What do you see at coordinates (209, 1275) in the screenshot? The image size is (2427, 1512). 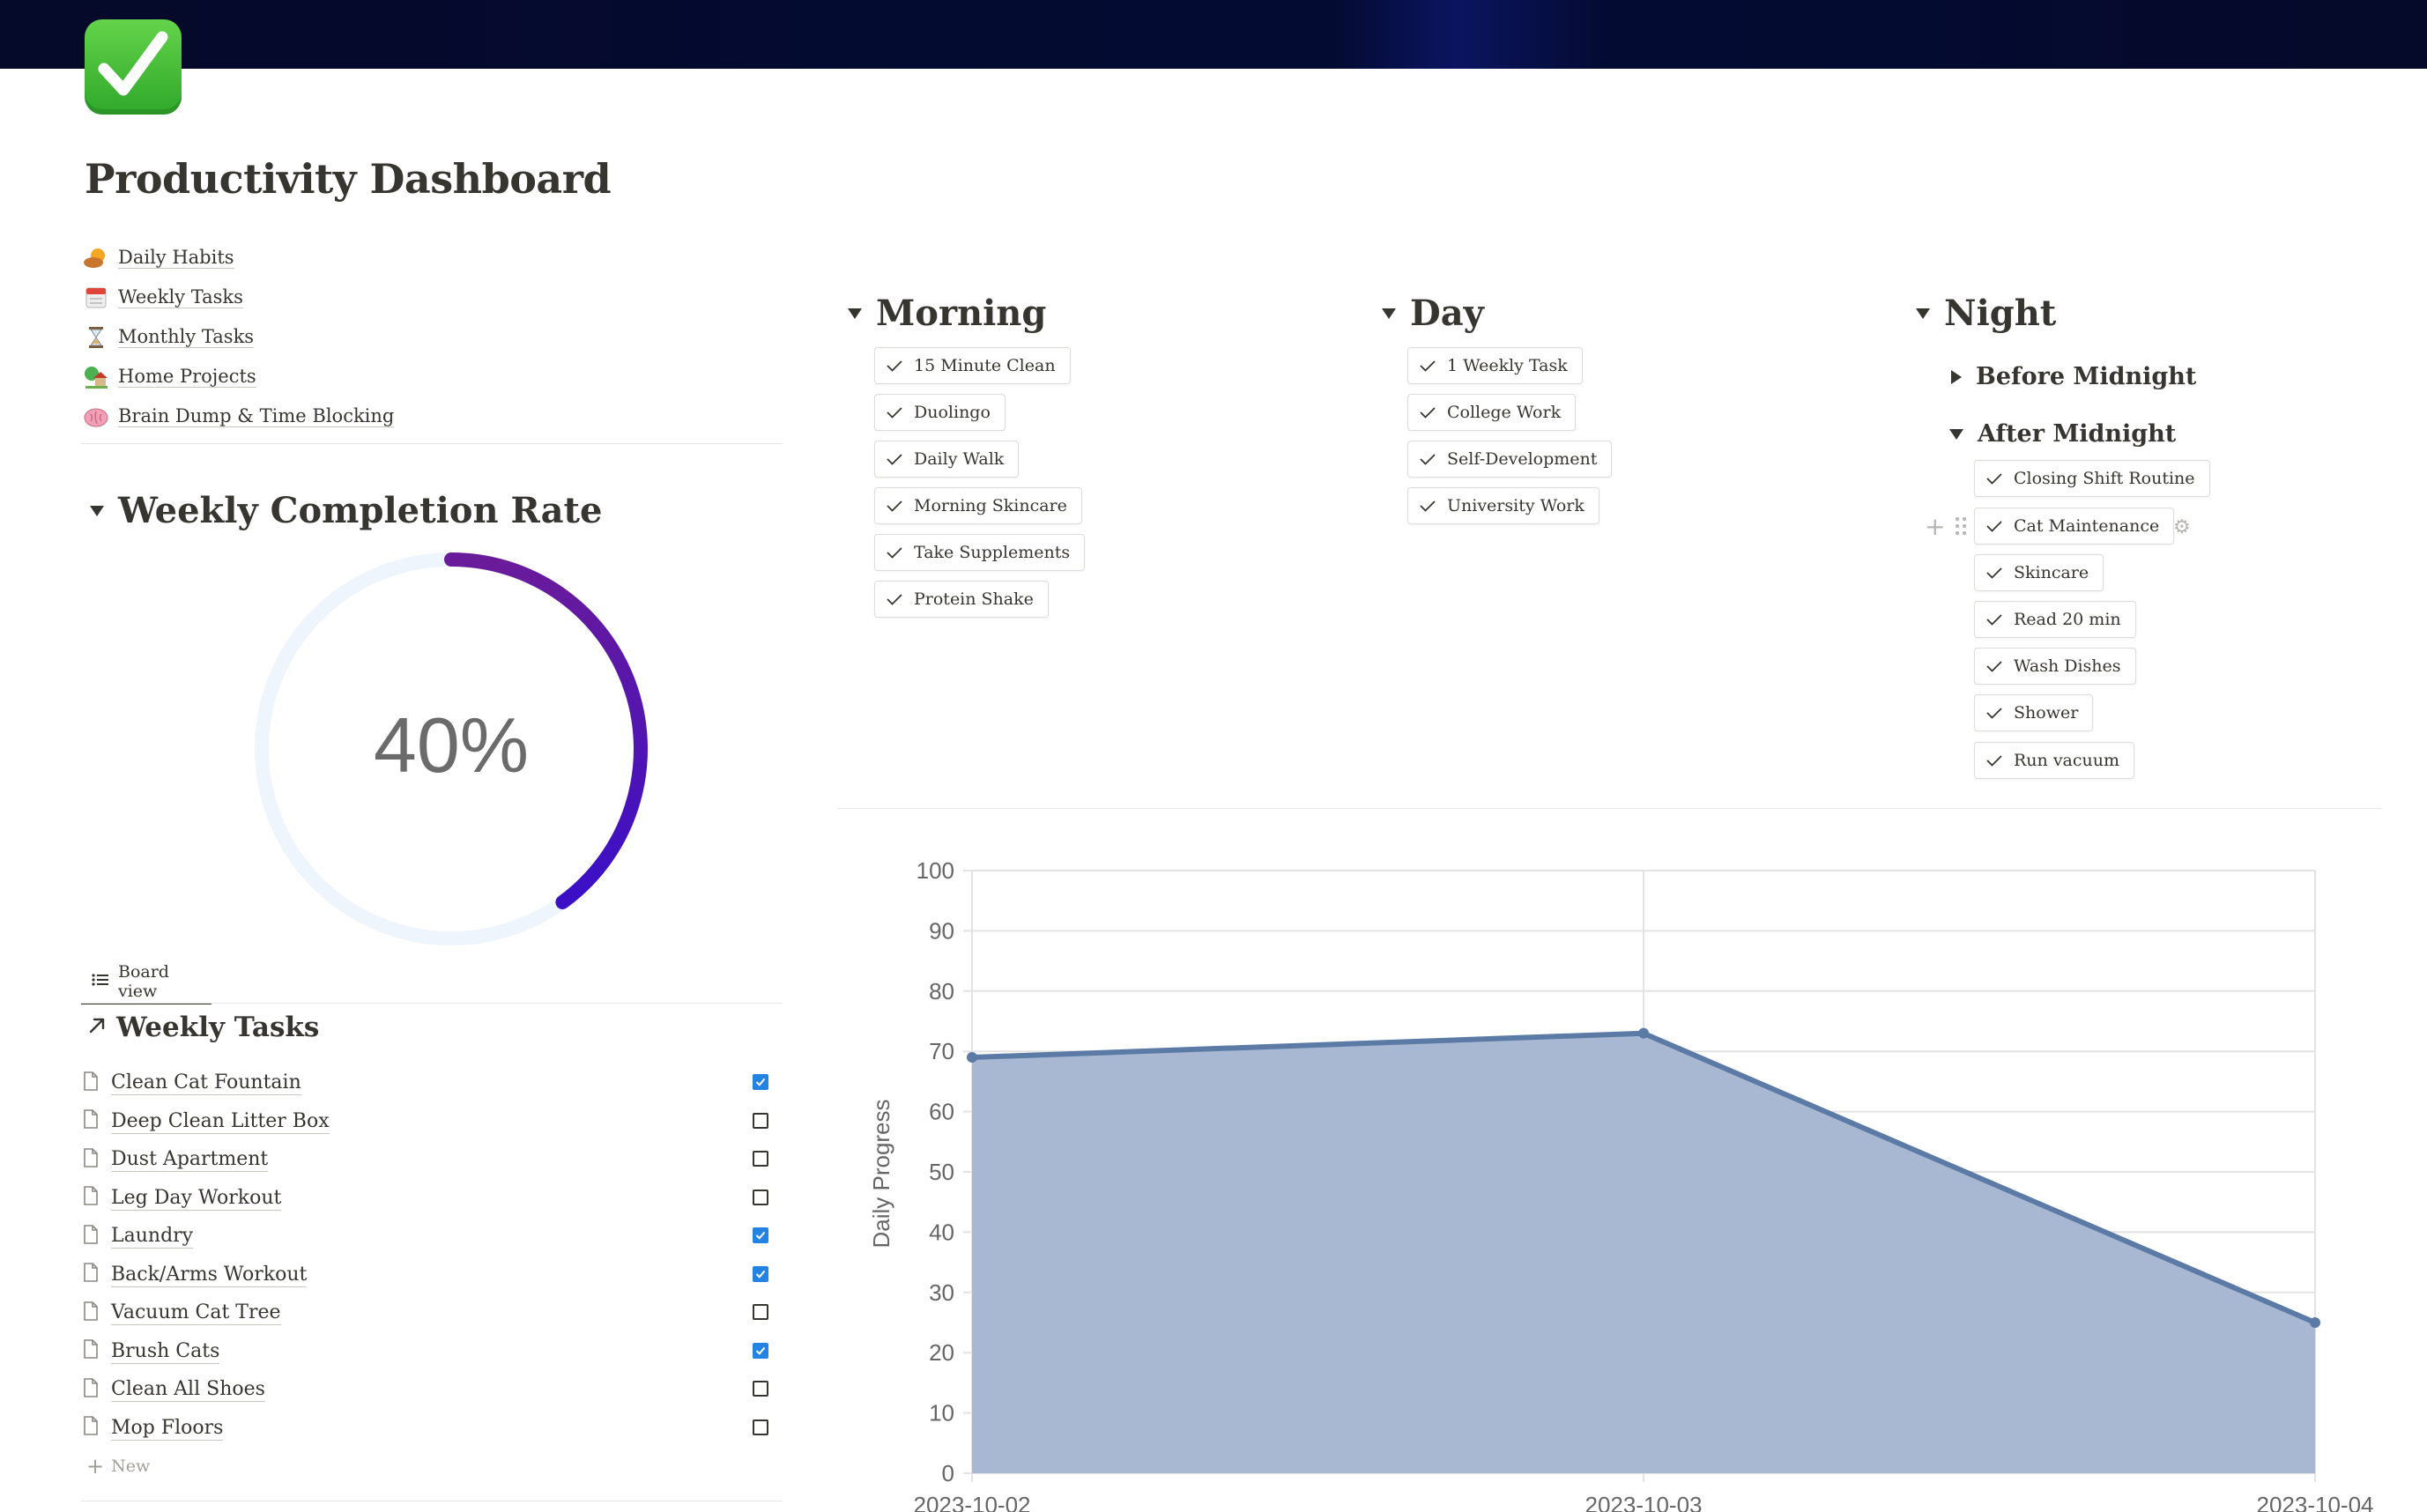 I see `task-name: Back/Arms Workout` at bounding box center [209, 1275].